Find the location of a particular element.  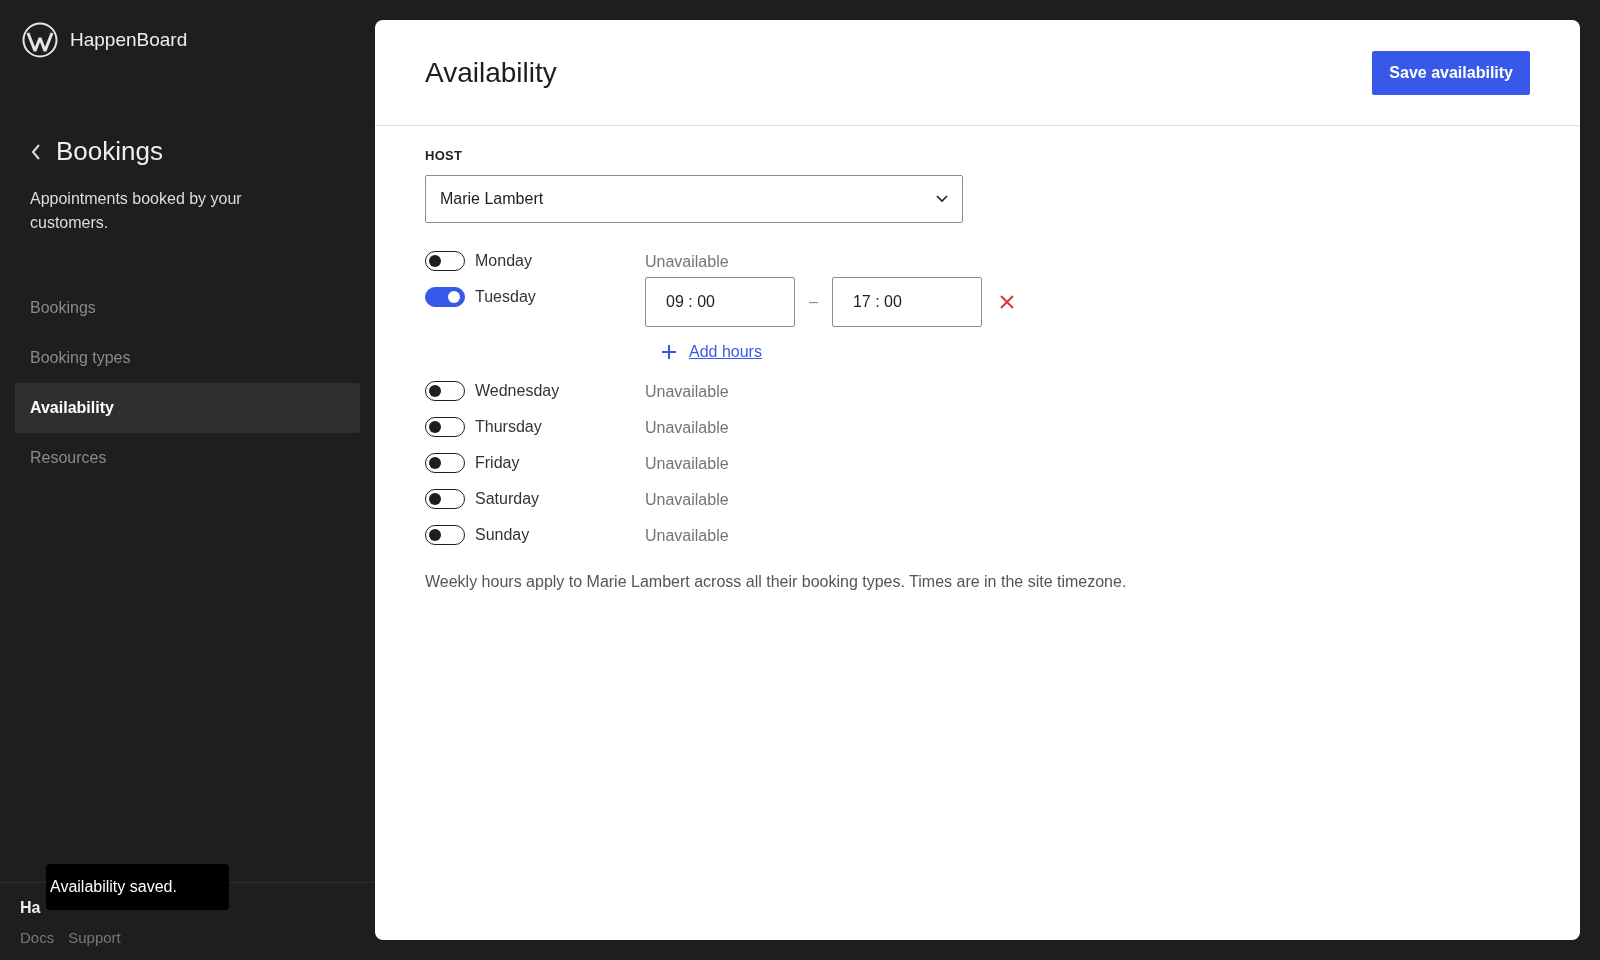

day-label: Monday is located at coordinates (503, 261).